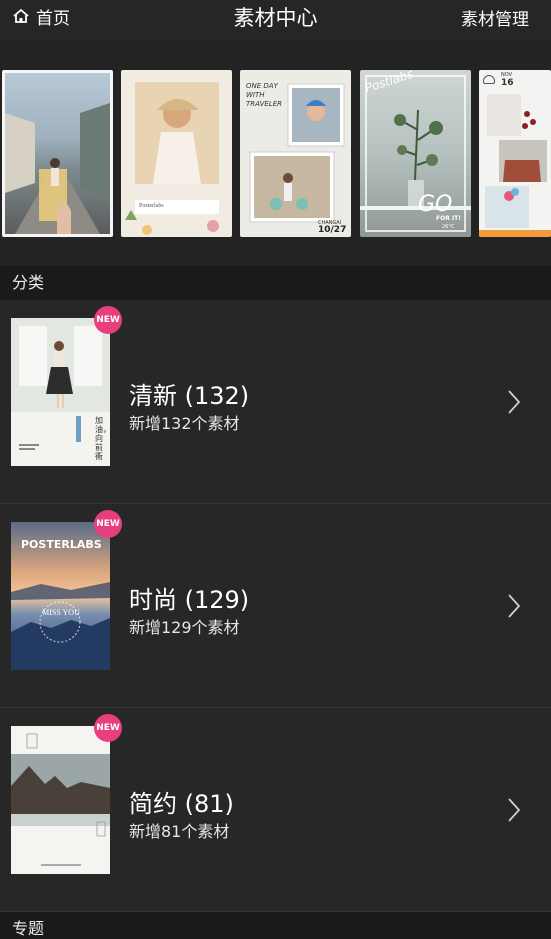  What do you see at coordinates (332, 230) in the screenshot?
I see `banner-3-date: 10/27` at bounding box center [332, 230].